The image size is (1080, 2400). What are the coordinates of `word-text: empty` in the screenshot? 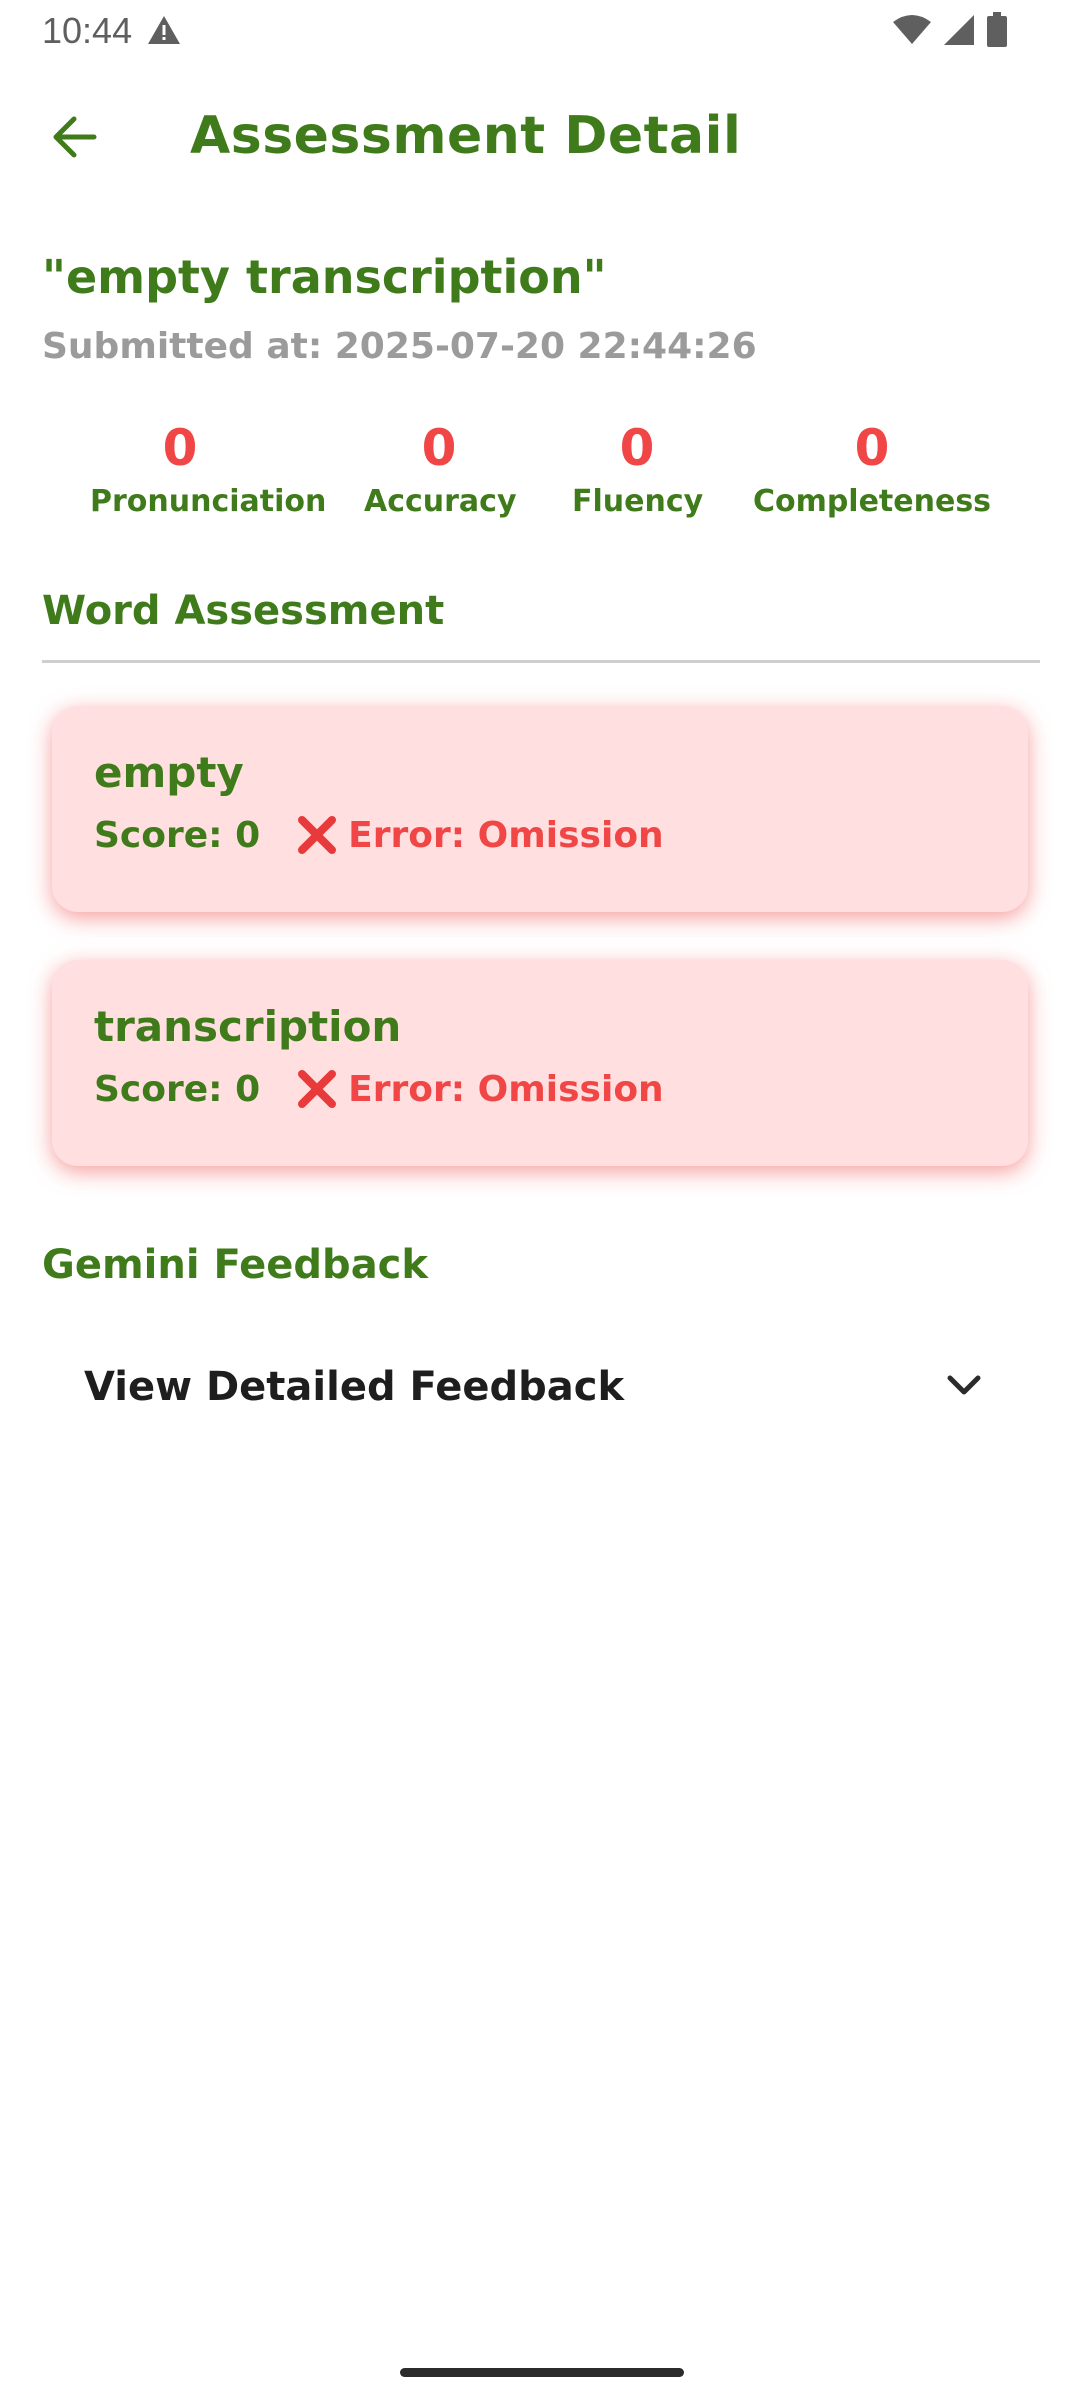 It's located at (169, 772).